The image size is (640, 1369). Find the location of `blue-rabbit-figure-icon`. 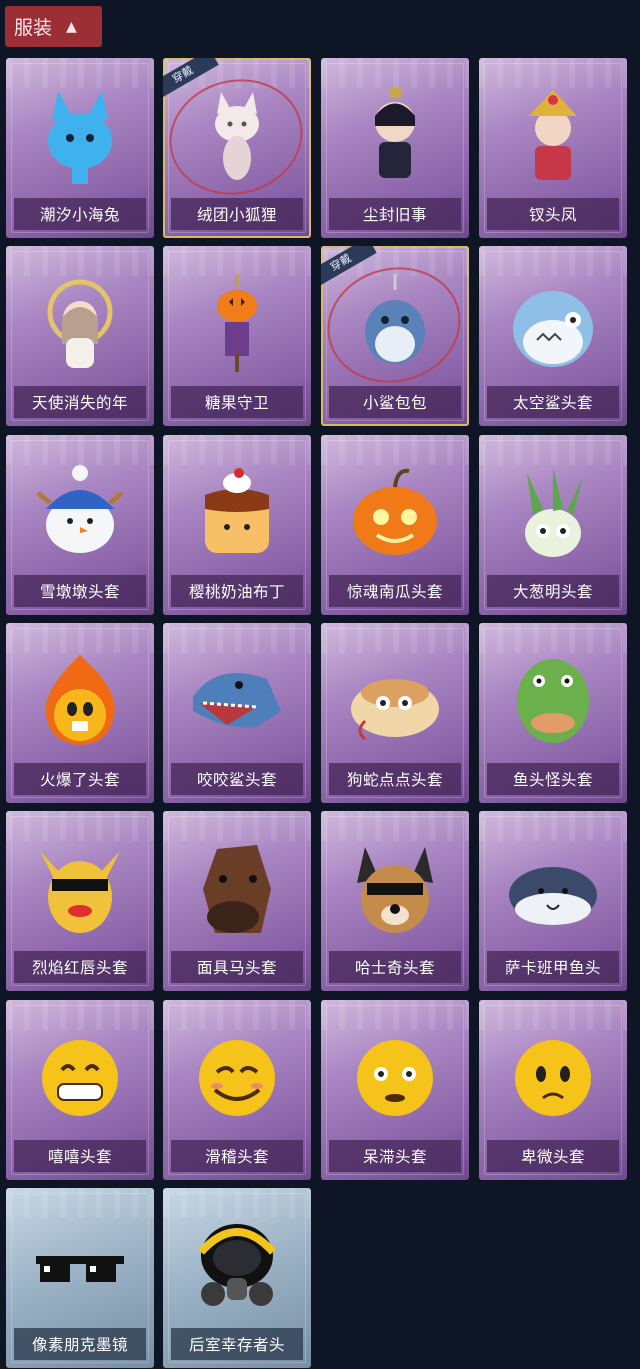

blue-rabbit-figure-icon is located at coordinates (80, 138).